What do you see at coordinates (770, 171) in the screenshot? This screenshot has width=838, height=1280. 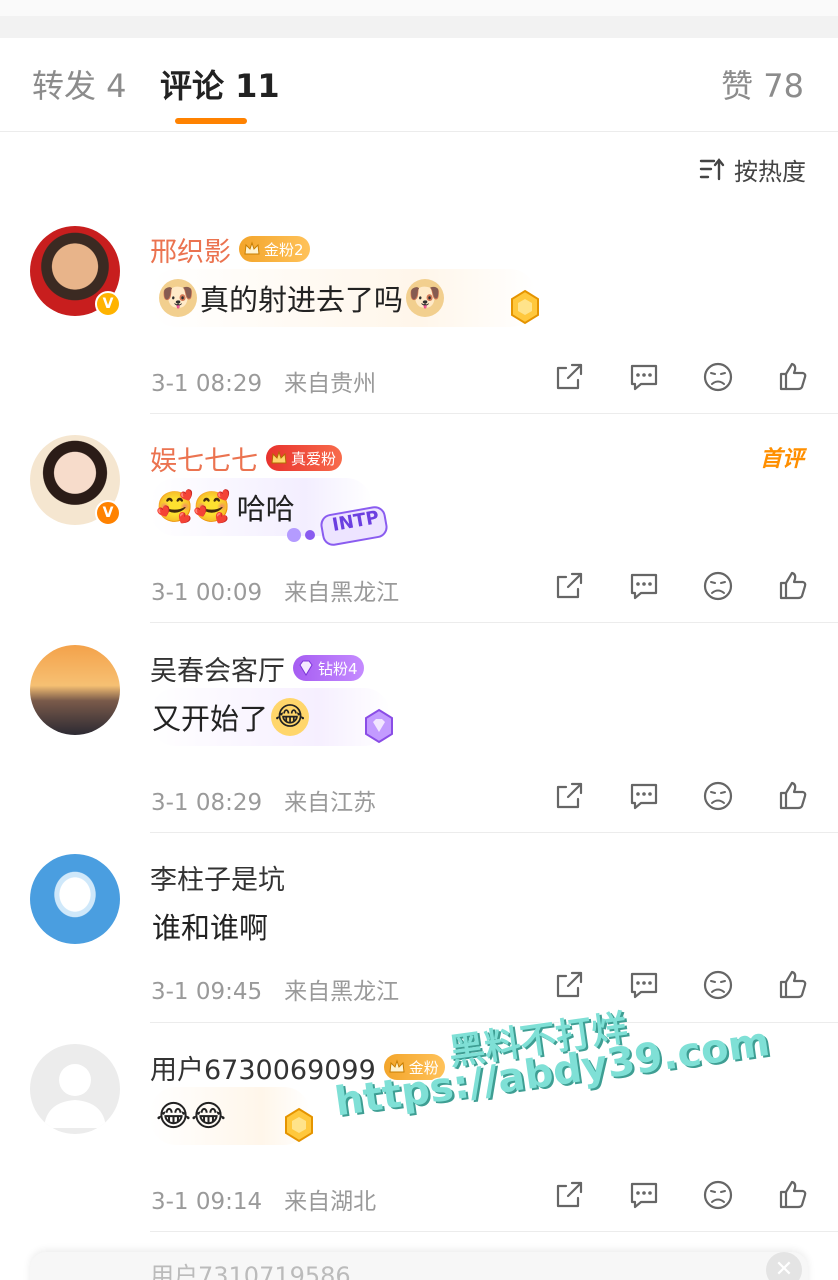 I see `sort-label: 按热度` at bounding box center [770, 171].